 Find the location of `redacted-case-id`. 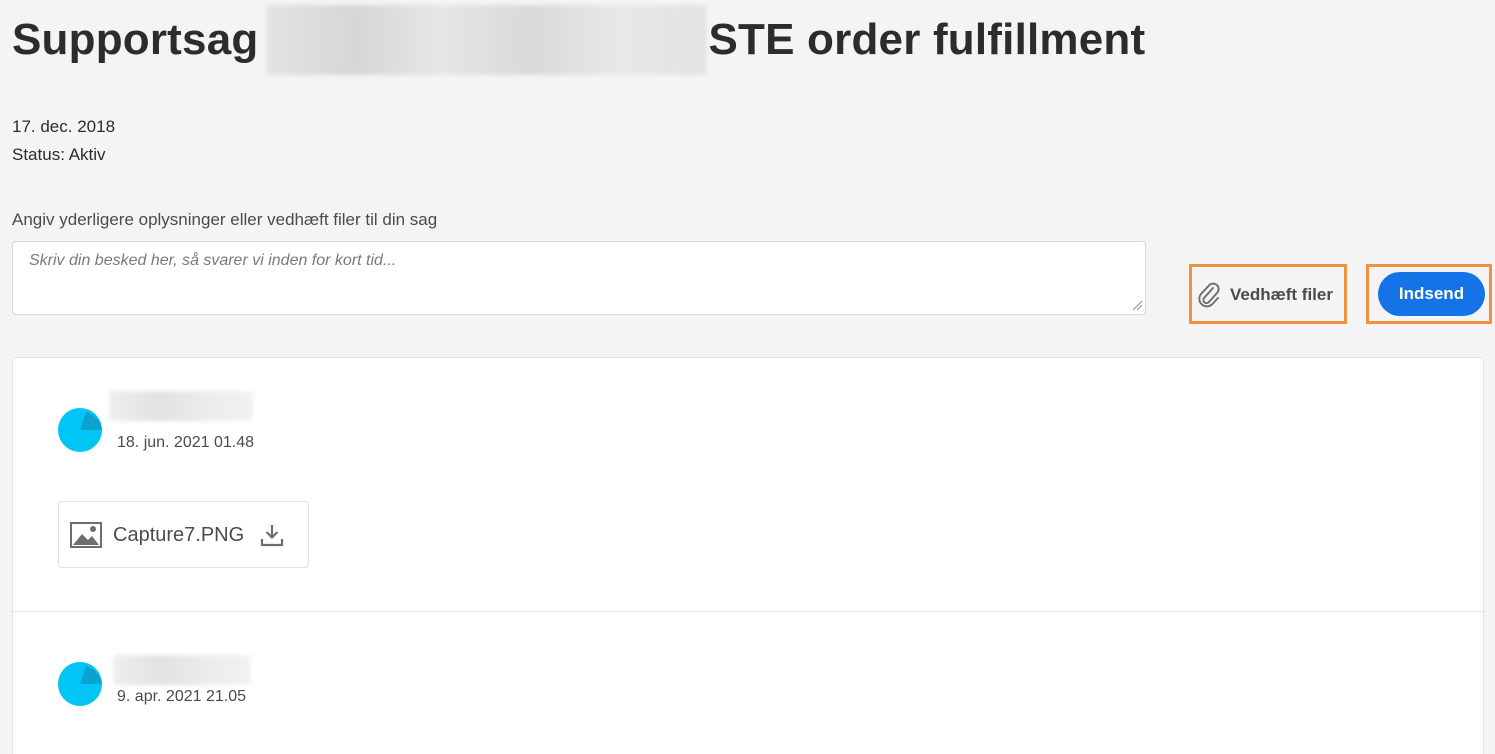

redacted-case-id is located at coordinates (486, 40).